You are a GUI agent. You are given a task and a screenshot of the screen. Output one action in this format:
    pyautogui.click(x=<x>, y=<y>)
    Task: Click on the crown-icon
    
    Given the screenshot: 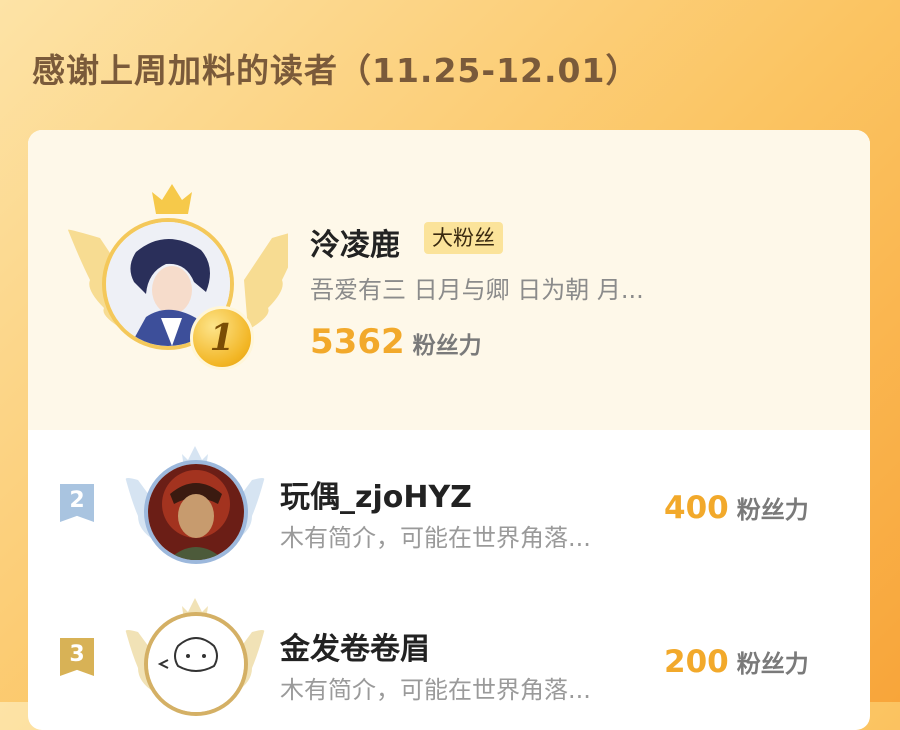 What is the action you would take?
    pyautogui.click(x=172, y=199)
    